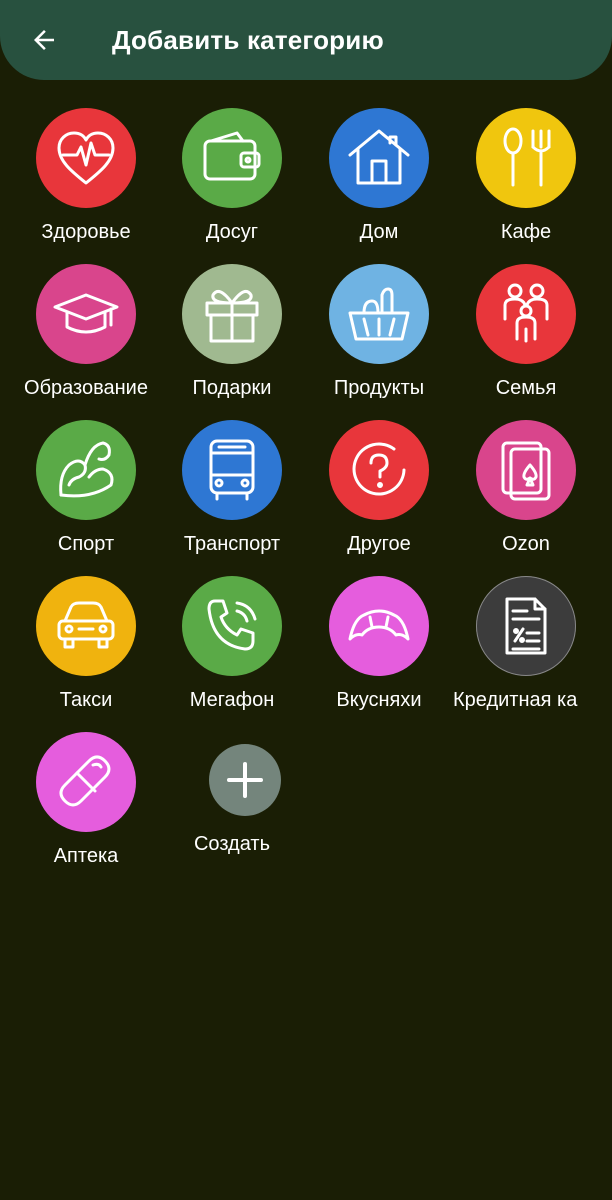 This screenshot has height=1200, width=612. I want to click on category-transport-circle, so click(232, 470).